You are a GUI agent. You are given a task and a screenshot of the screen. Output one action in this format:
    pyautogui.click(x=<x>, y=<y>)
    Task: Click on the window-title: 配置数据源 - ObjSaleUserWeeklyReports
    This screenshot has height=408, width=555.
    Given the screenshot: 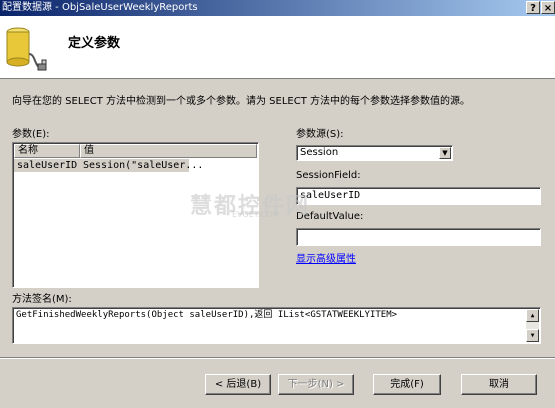 What is the action you would take?
    pyautogui.click(x=100, y=7)
    